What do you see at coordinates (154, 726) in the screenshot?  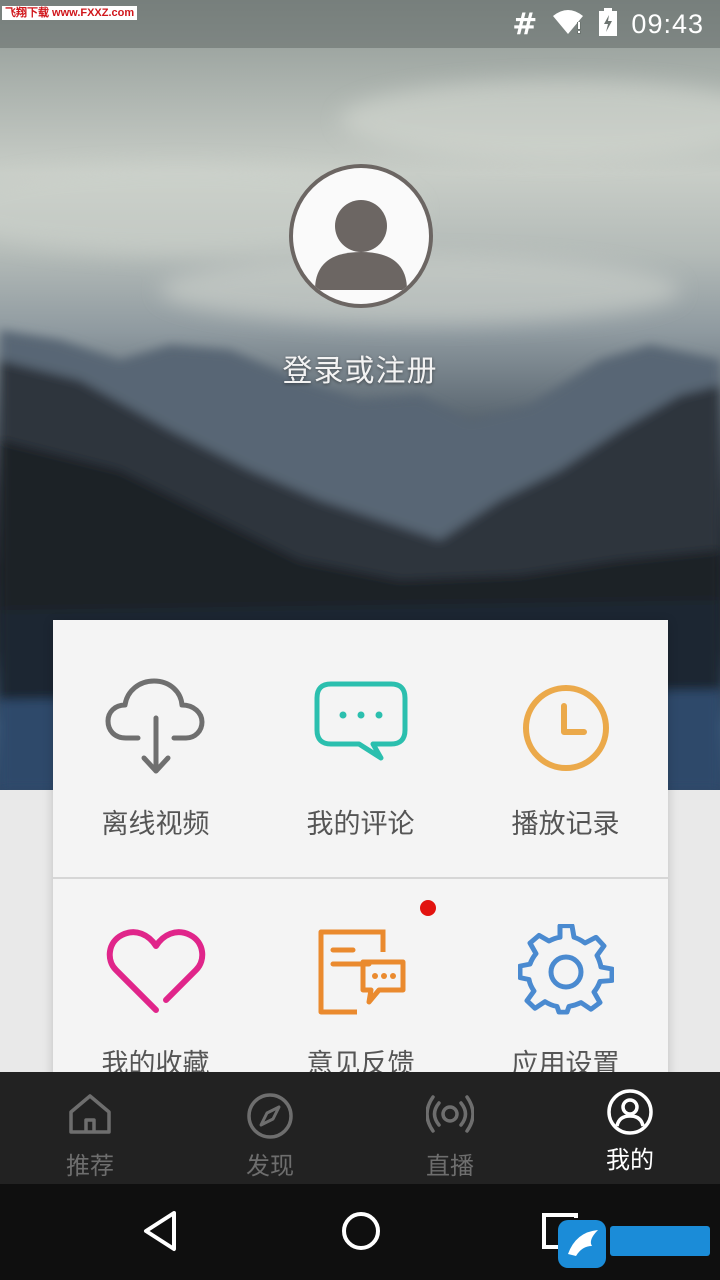 I see `cloud-download-icon` at bounding box center [154, 726].